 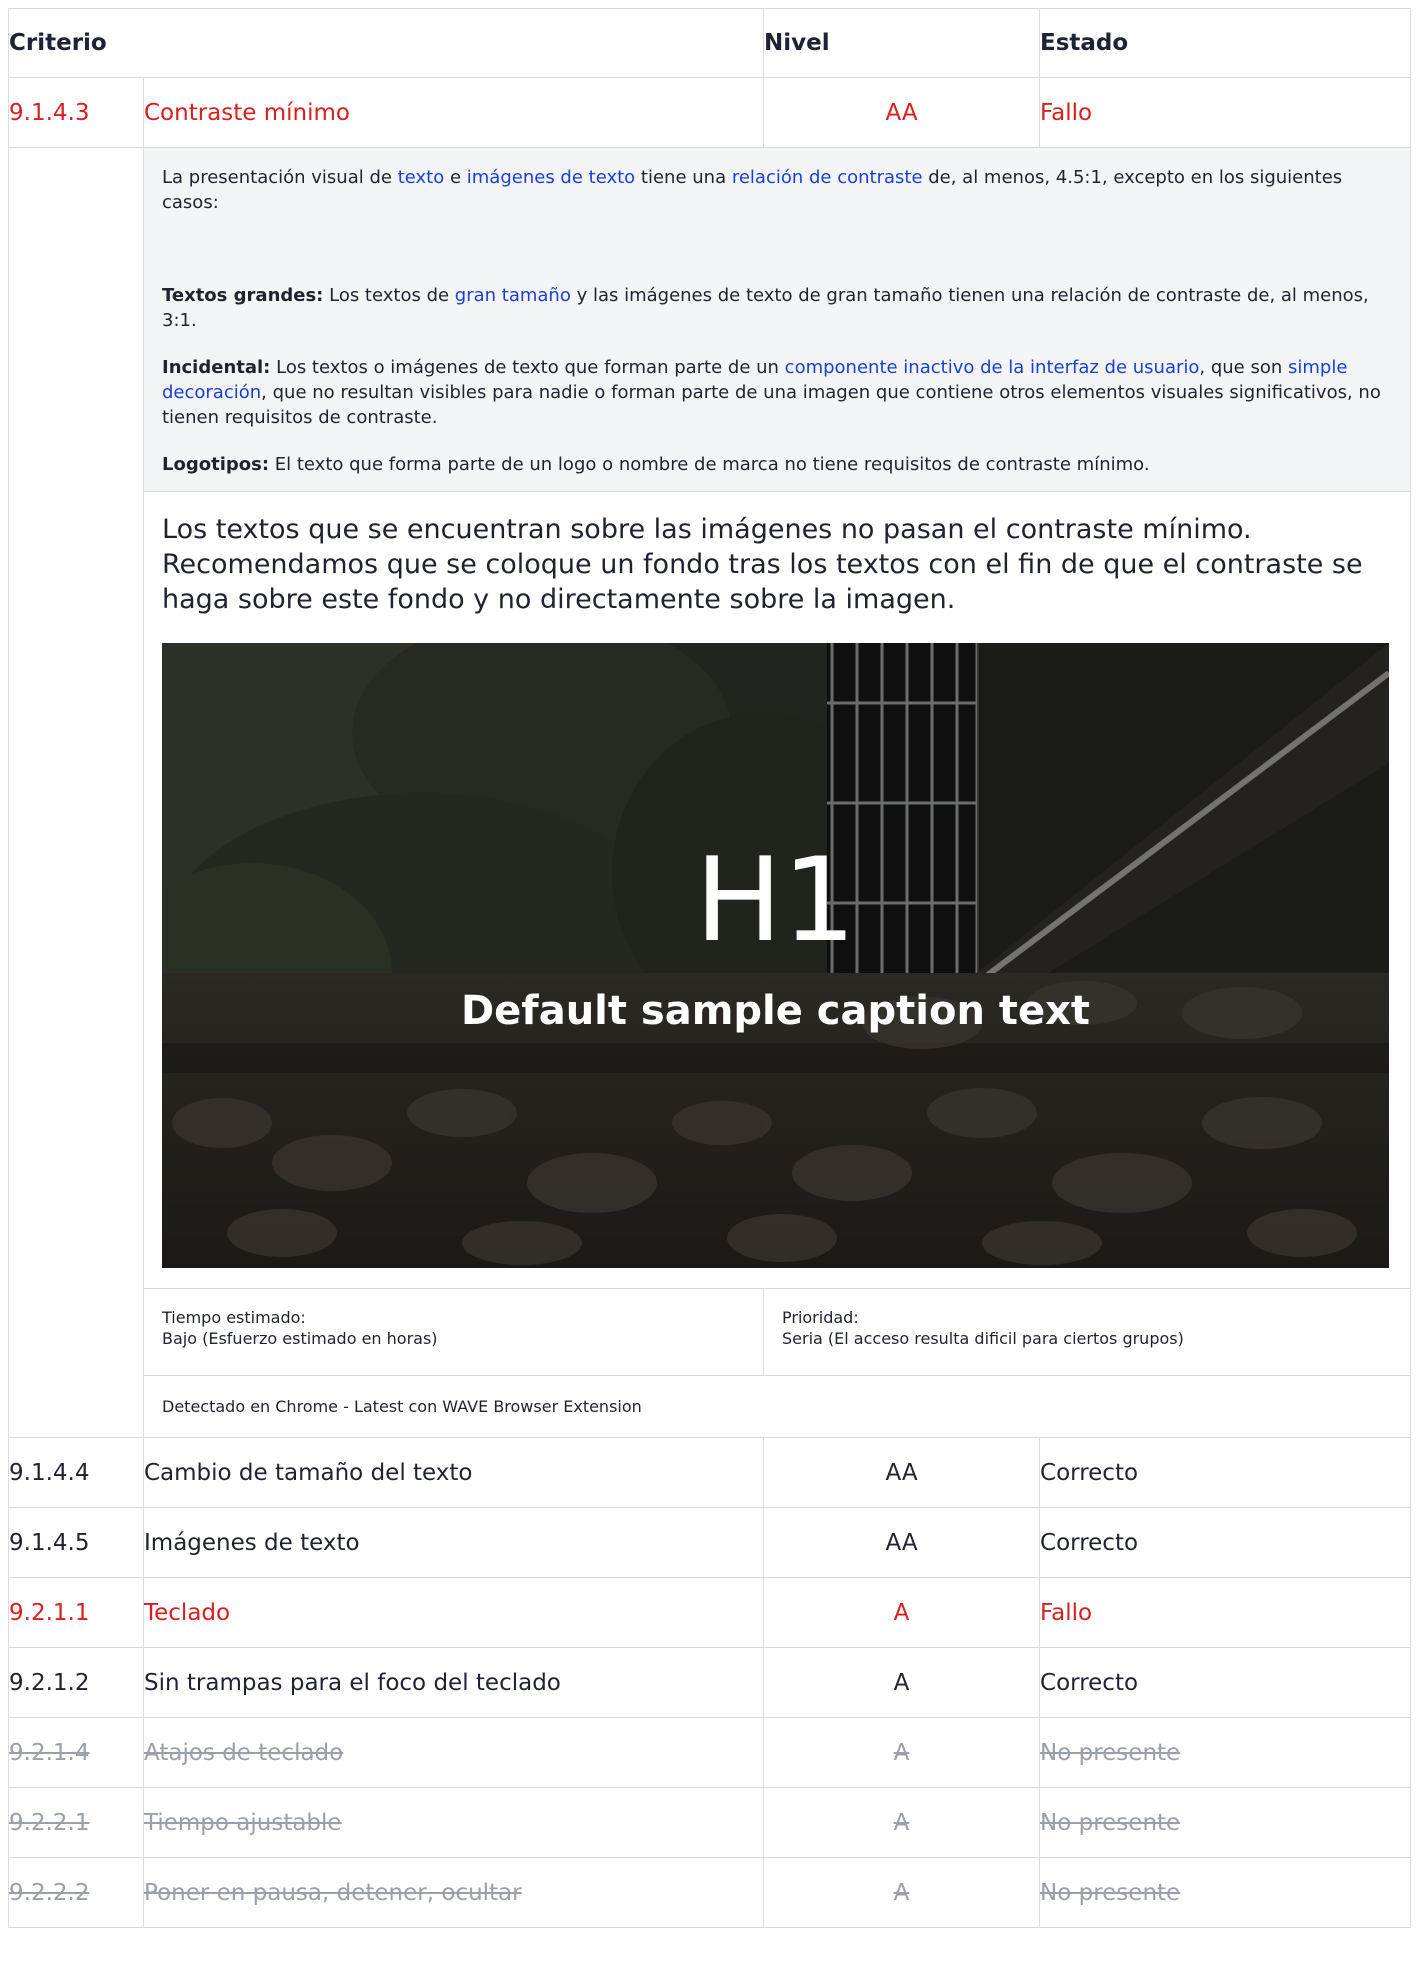 What do you see at coordinates (1225, 43) in the screenshot?
I see `header-estado: Estado` at bounding box center [1225, 43].